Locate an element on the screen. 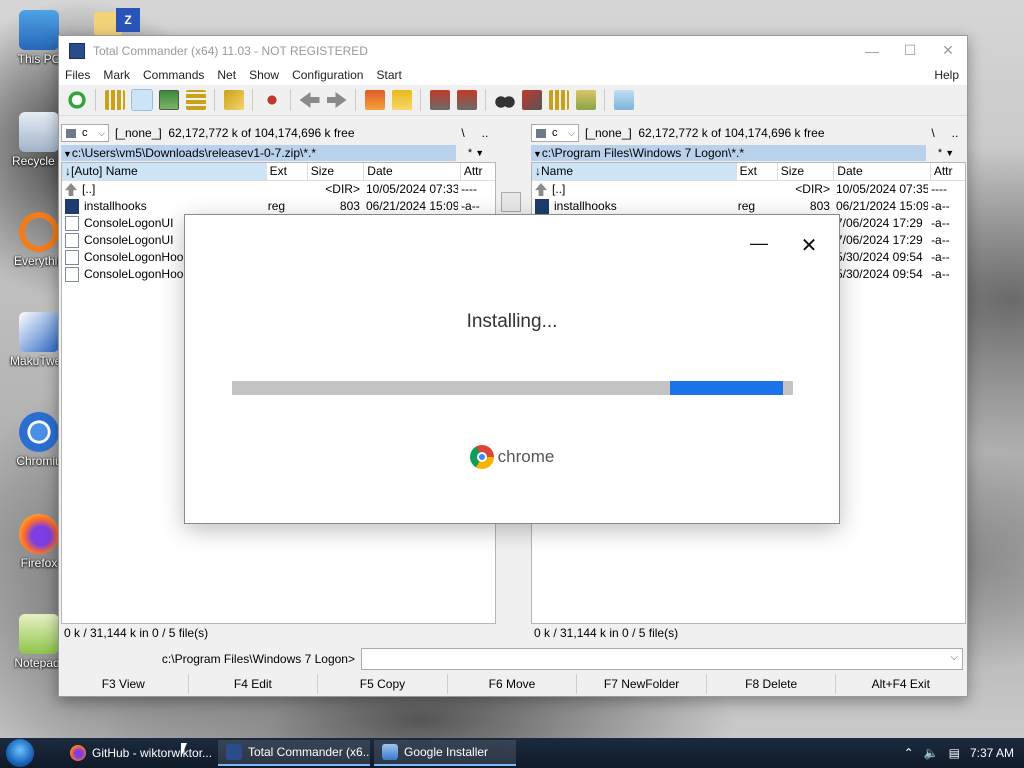 The height and width of the screenshot is (768, 1024). table-row: [..] <DIR> 10/05/2024 07:33 ---- is located at coordinates (278, 189).